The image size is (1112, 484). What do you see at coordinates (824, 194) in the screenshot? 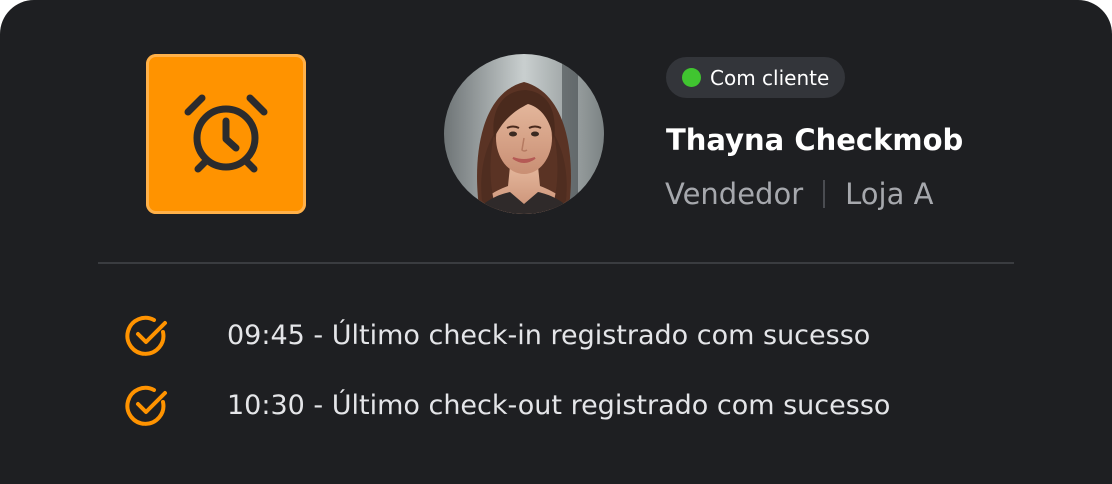
I see `meta-divider` at bounding box center [824, 194].